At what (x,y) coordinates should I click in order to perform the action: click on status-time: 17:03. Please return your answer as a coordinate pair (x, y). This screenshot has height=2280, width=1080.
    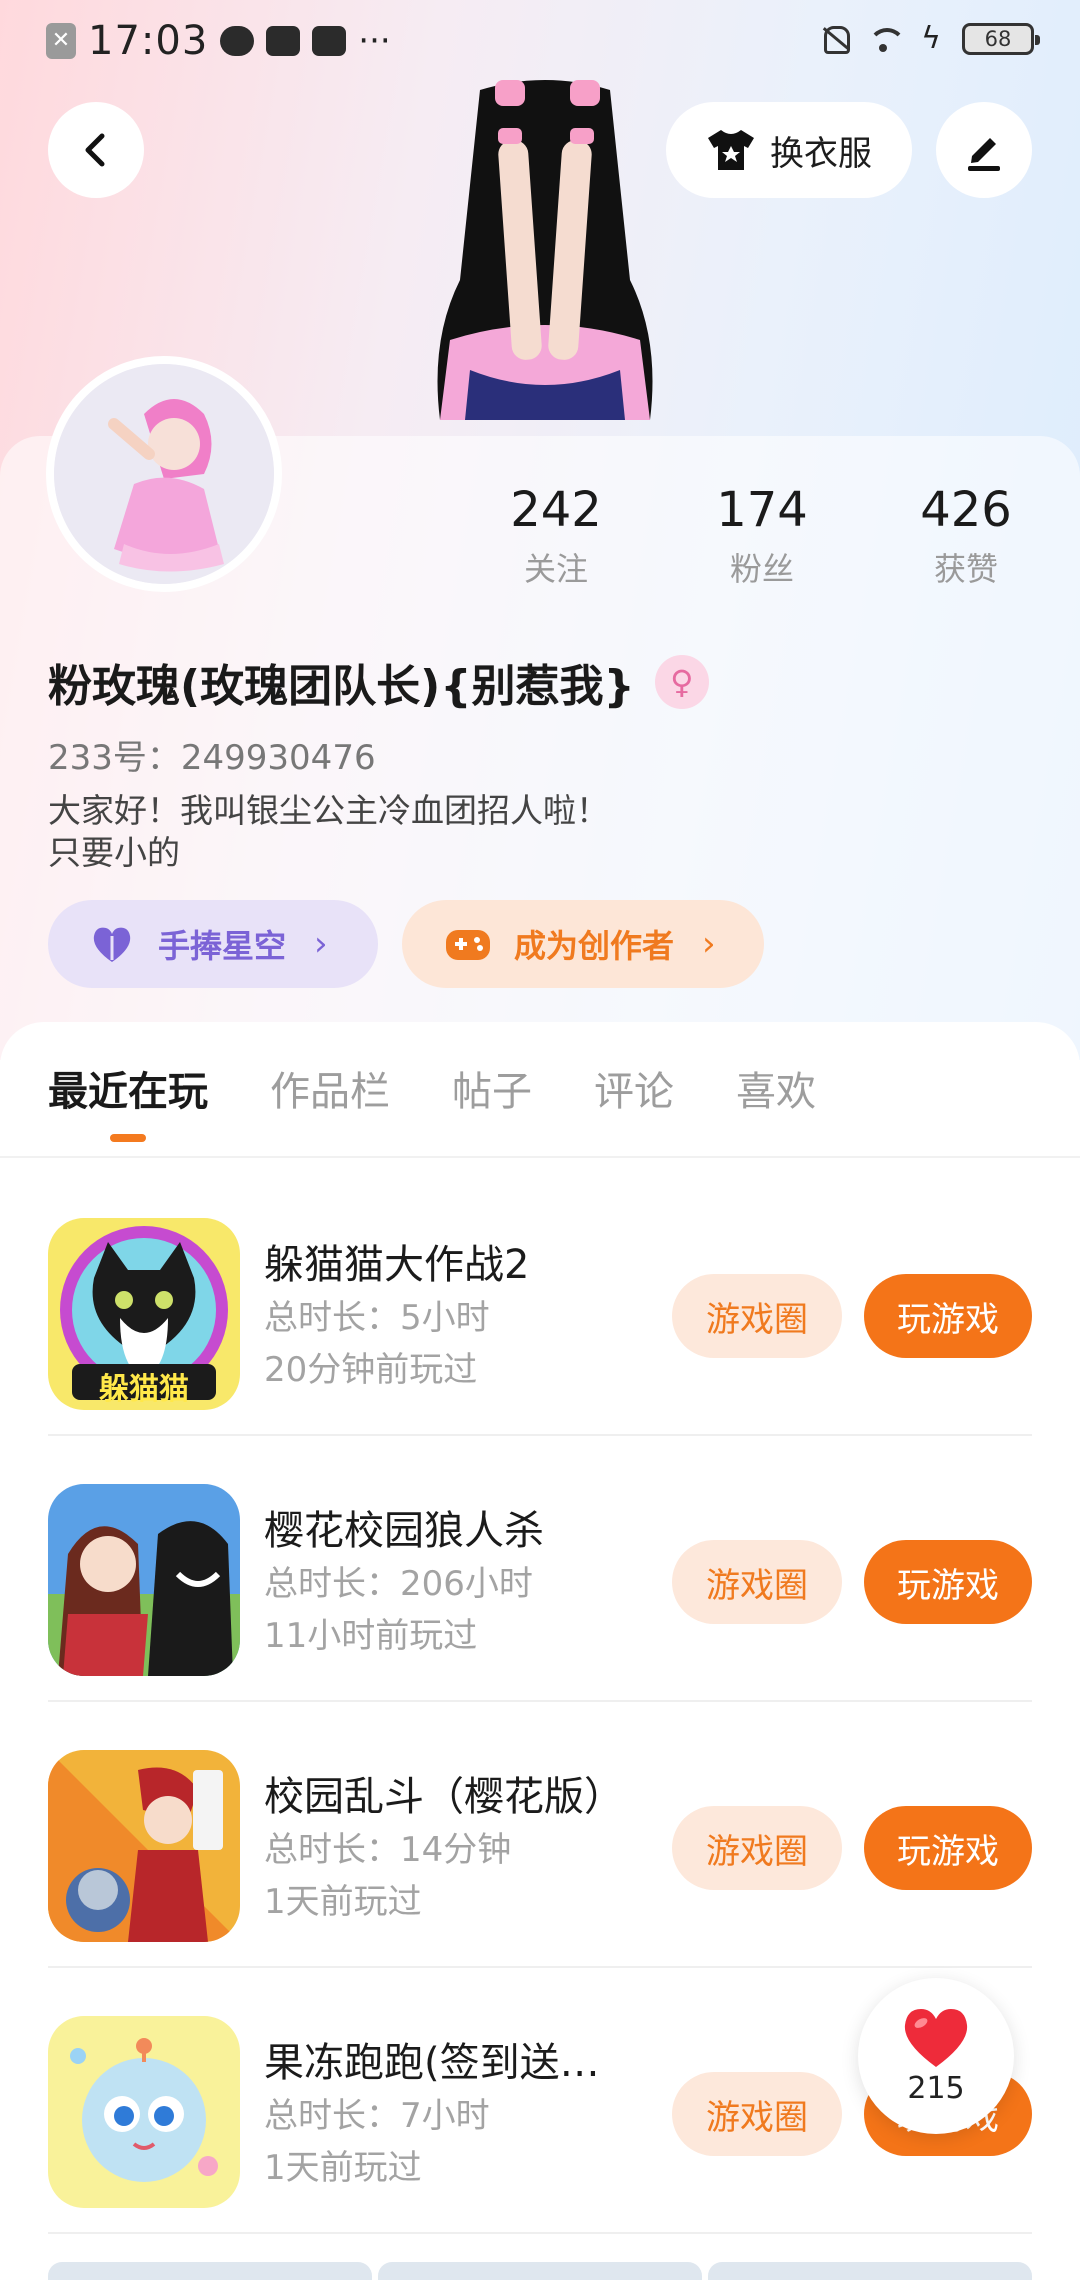
    Looking at the image, I should click on (148, 41).